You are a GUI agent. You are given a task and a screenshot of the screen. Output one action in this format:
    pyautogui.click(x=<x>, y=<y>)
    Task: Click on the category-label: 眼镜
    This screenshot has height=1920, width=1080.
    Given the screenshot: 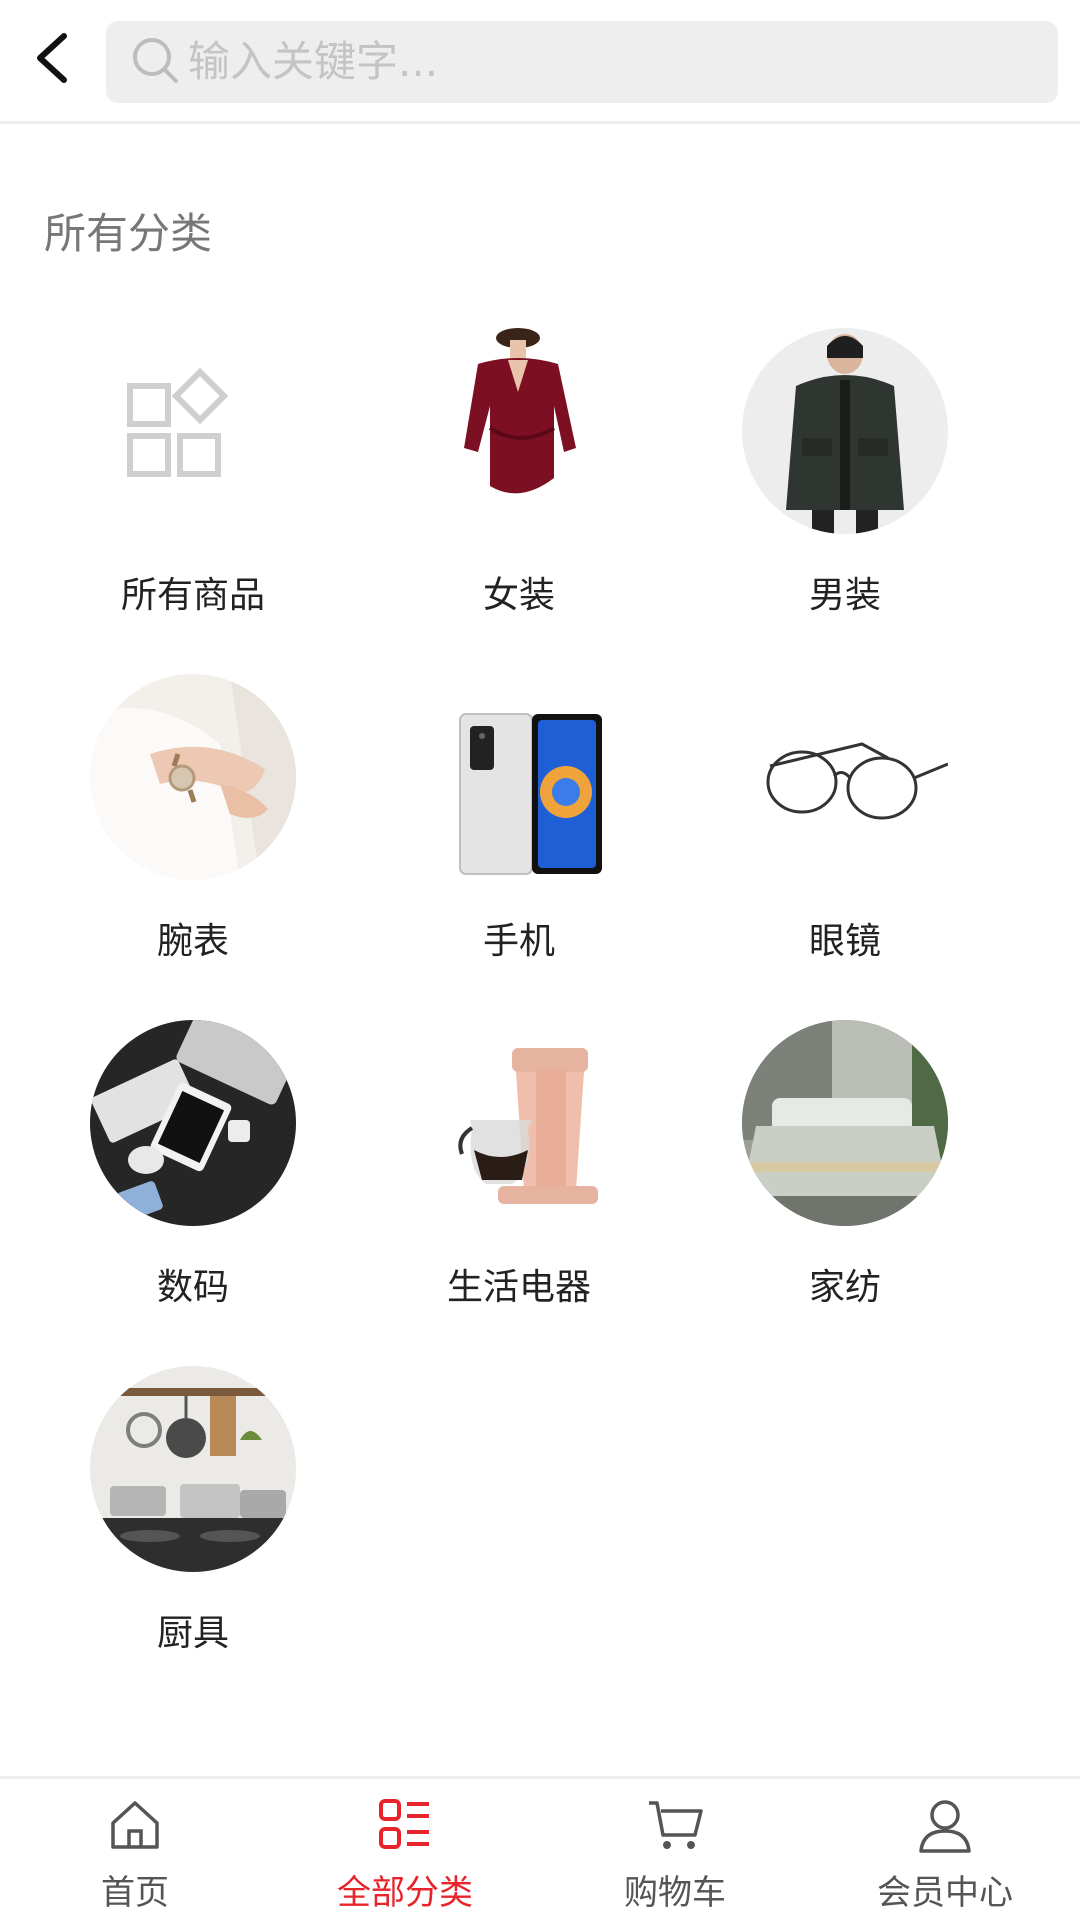 What is the action you would take?
    pyautogui.click(x=844, y=941)
    